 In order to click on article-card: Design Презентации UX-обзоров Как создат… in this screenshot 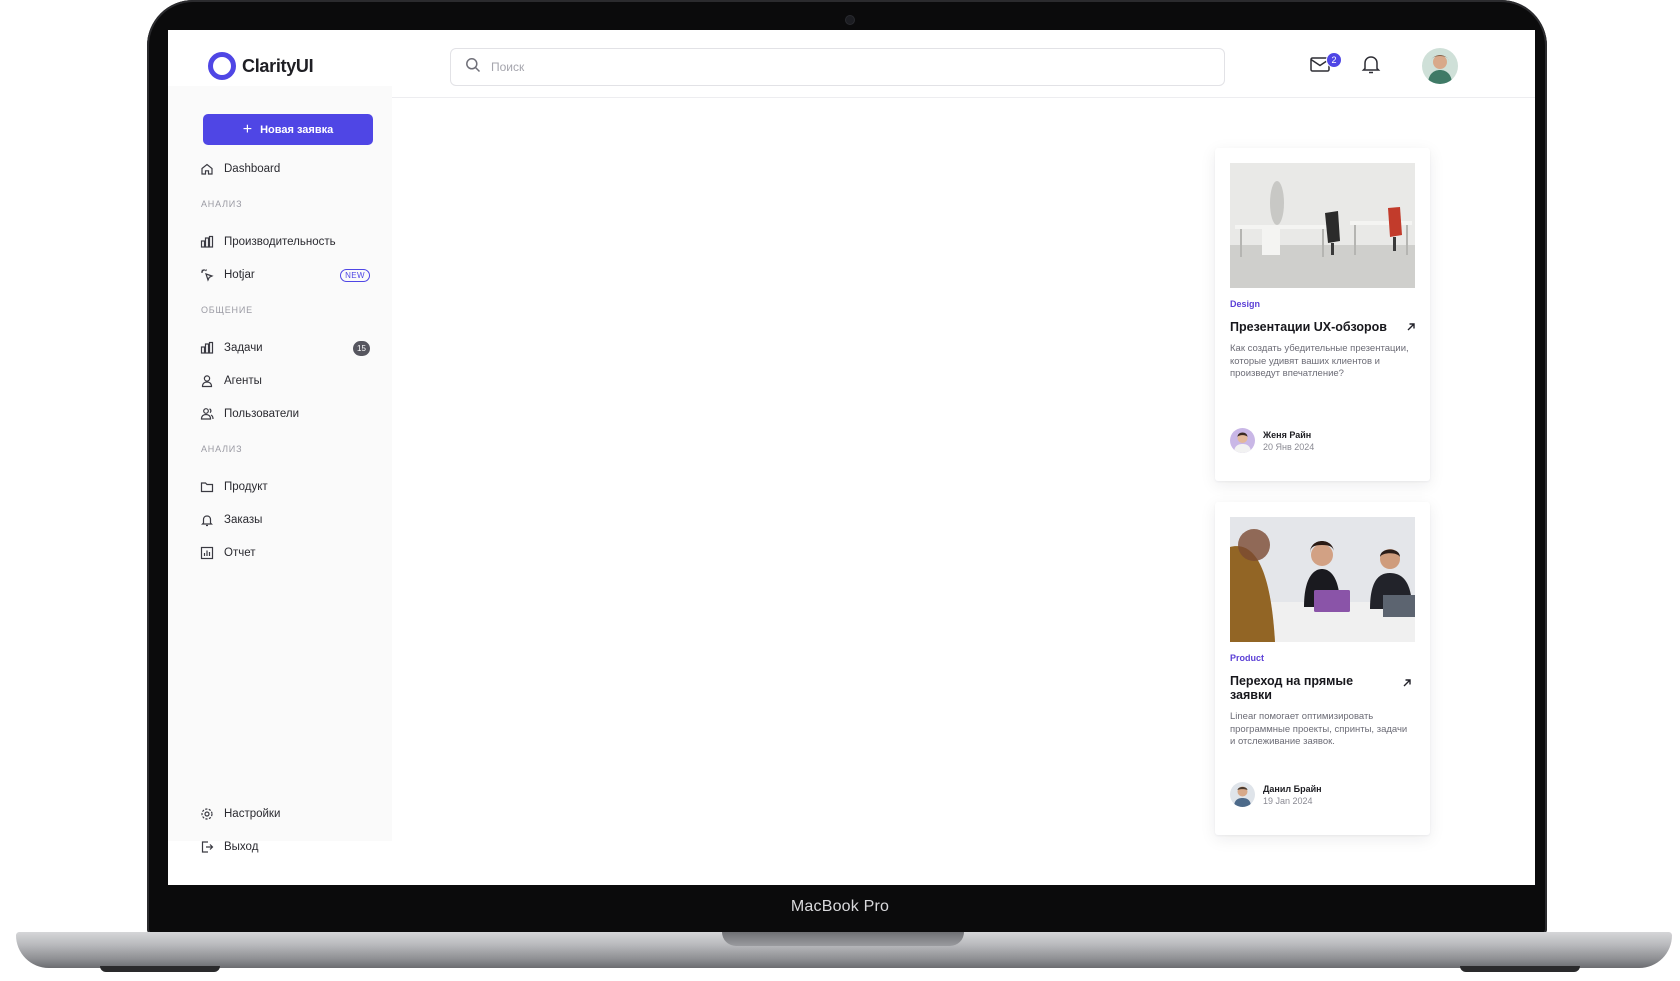, I will do `click(1322, 314)`.